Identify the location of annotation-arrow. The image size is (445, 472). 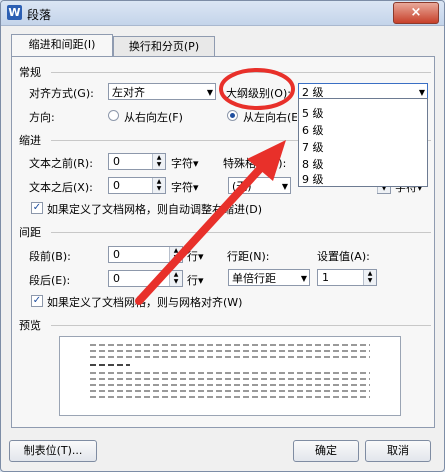
(204, 230).